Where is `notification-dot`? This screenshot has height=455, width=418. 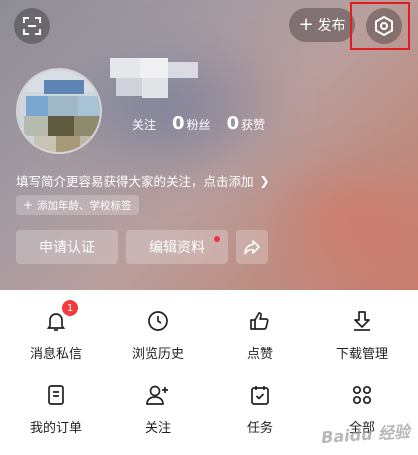
notification-dot is located at coordinates (217, 239).